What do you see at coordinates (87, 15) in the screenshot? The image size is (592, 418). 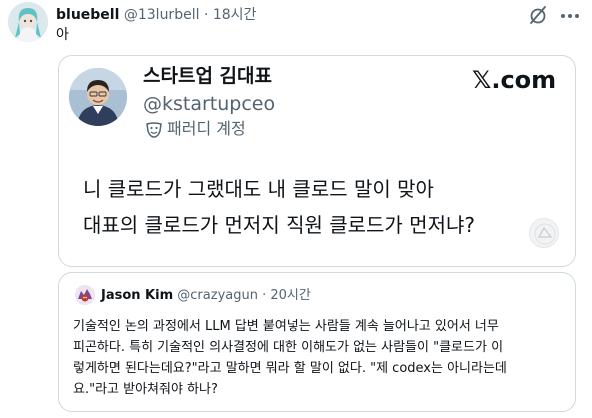 I see `author-name: bluebell` at bounding box center [87, 15].